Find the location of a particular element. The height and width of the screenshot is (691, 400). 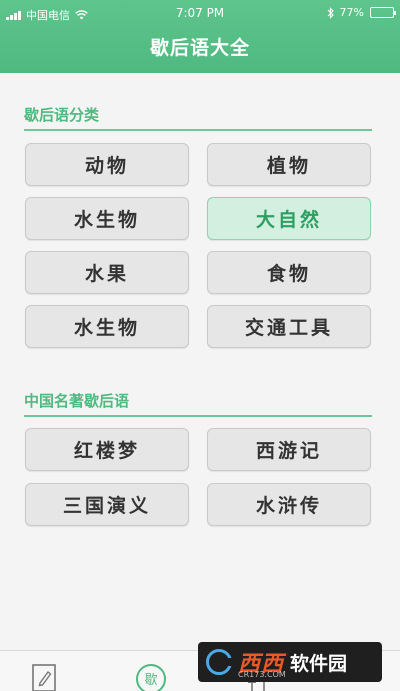

section-title-classics: 中国名著歇后语 is located at coordinates (198, 403).